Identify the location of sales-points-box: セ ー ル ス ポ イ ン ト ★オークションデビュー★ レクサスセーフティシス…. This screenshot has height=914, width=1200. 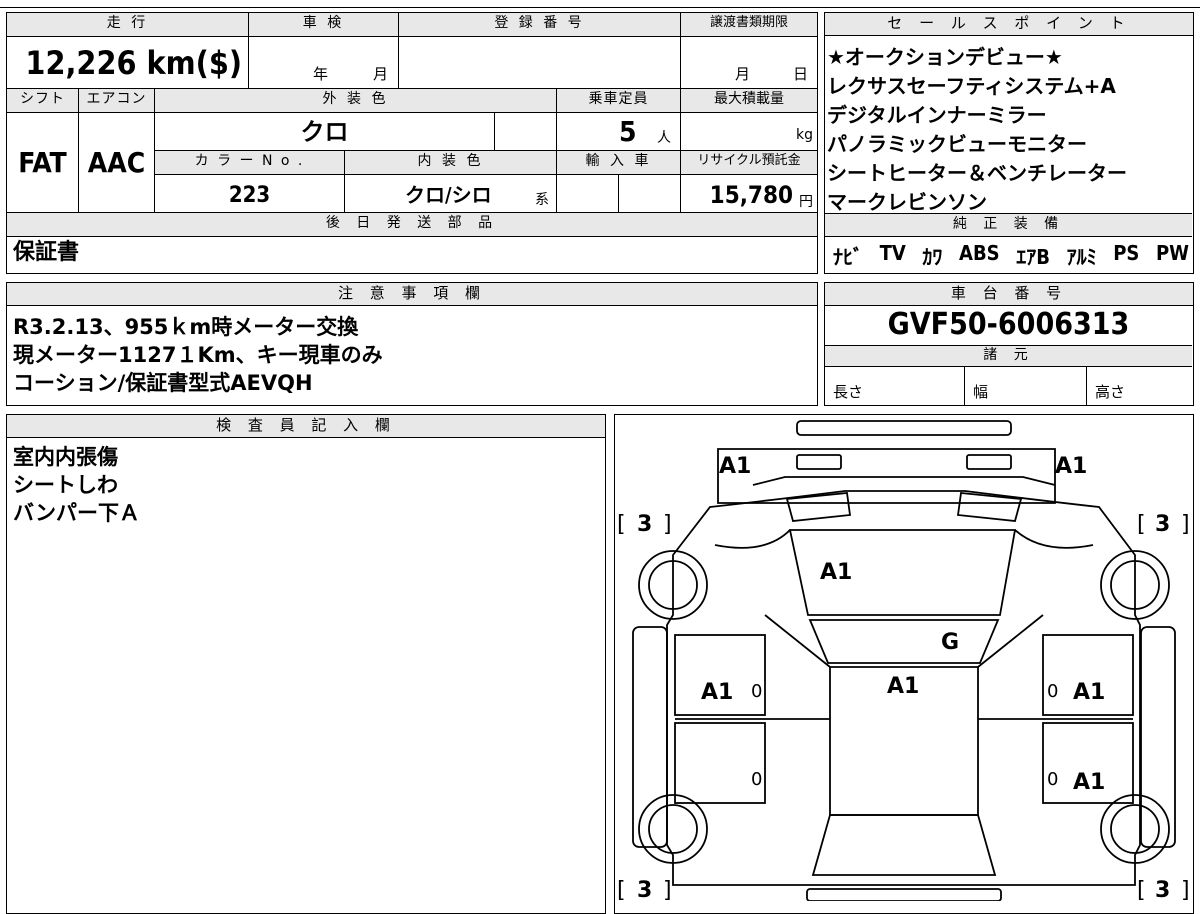
(1009, 143).